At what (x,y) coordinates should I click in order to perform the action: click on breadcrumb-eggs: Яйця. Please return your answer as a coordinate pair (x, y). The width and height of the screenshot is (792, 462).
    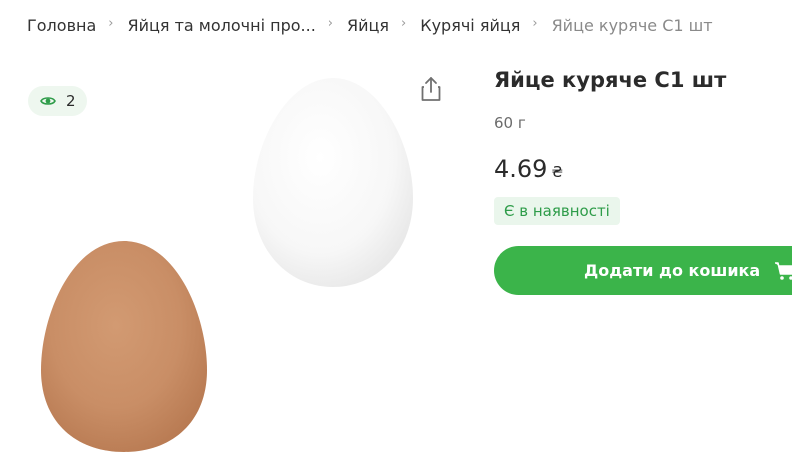
    Looking at the image, I should click on (368, 25).